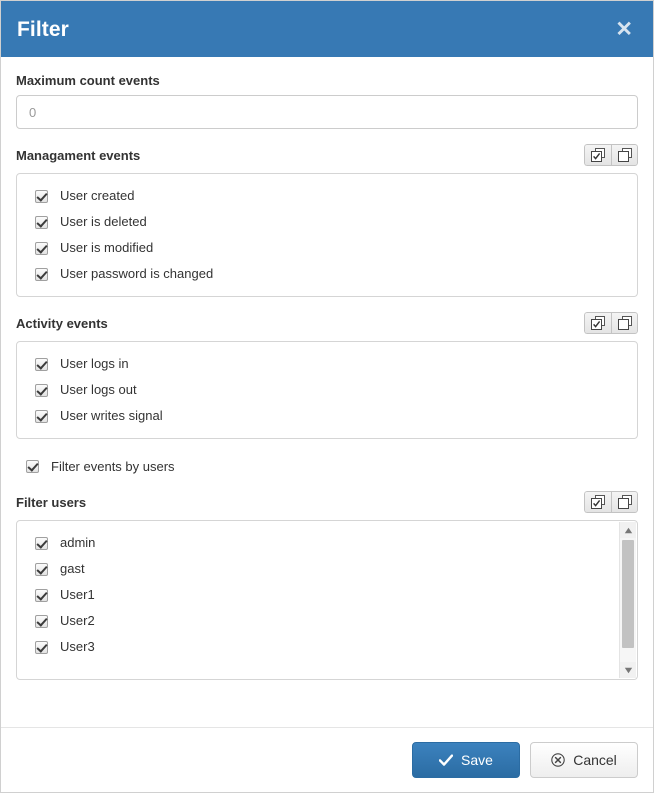 Image resolution: width=654 pixels, height=793 pixels. I want to click on save-button-label: Save, so click(477, 760).